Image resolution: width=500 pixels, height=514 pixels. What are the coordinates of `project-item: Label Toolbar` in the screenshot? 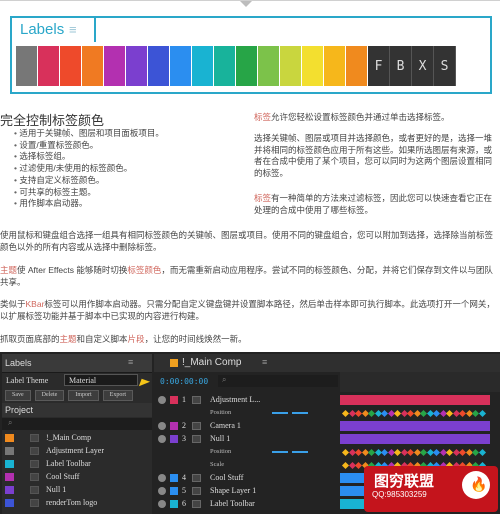 It's located at (77, 464).